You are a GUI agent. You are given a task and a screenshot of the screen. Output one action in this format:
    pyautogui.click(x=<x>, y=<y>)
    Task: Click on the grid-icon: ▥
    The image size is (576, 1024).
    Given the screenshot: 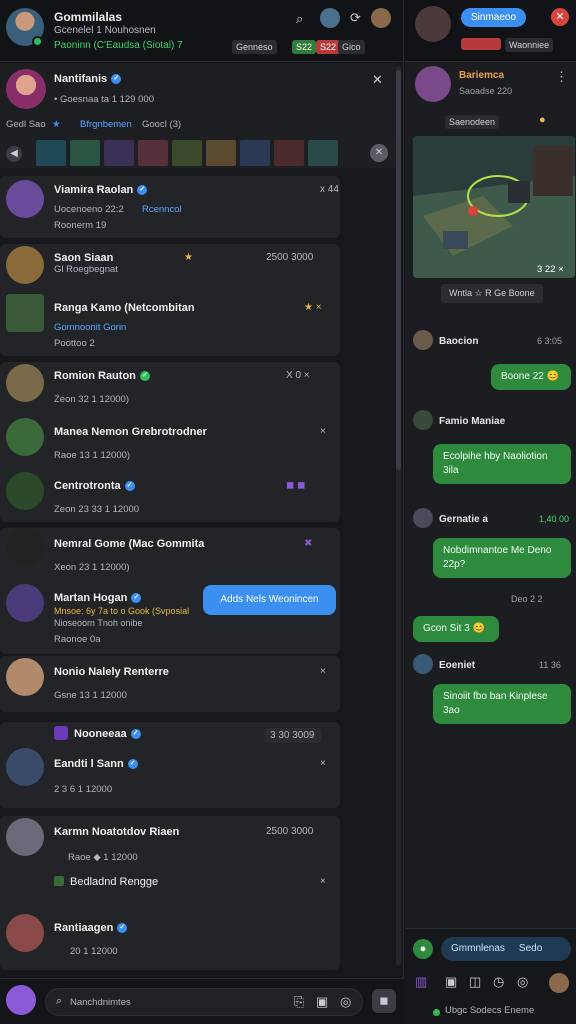 What is the action you would take?
    pyautogui.click(x=421, y=981)
    